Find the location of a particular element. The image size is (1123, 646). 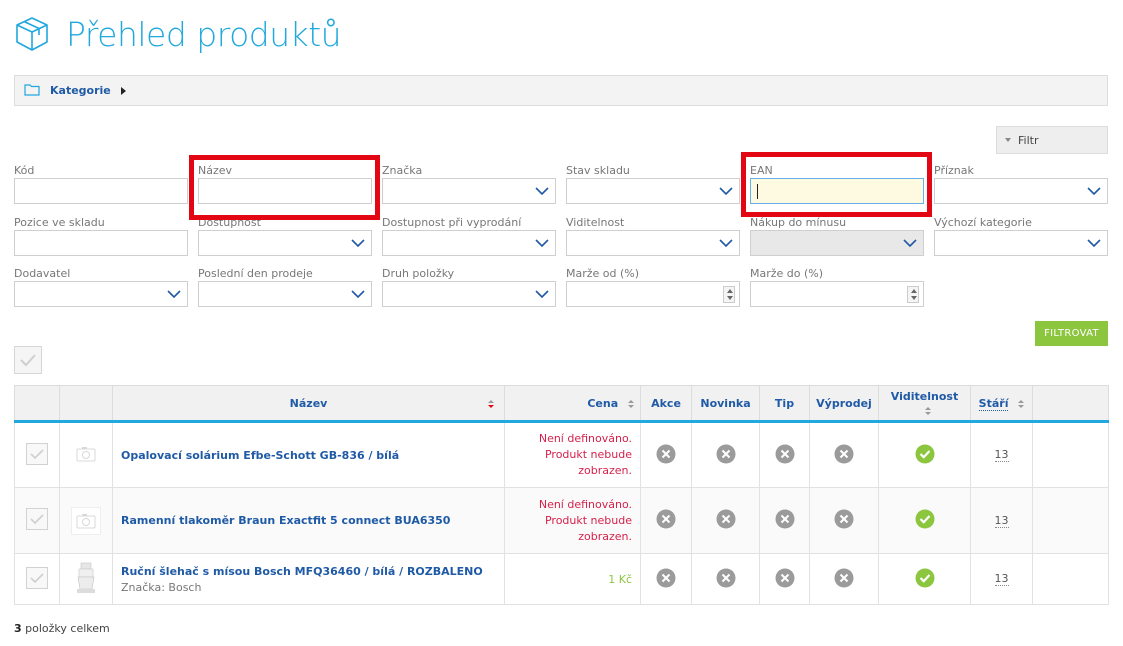

filter-marze-od: Marže od (%) is located at coordinates (653, 287).